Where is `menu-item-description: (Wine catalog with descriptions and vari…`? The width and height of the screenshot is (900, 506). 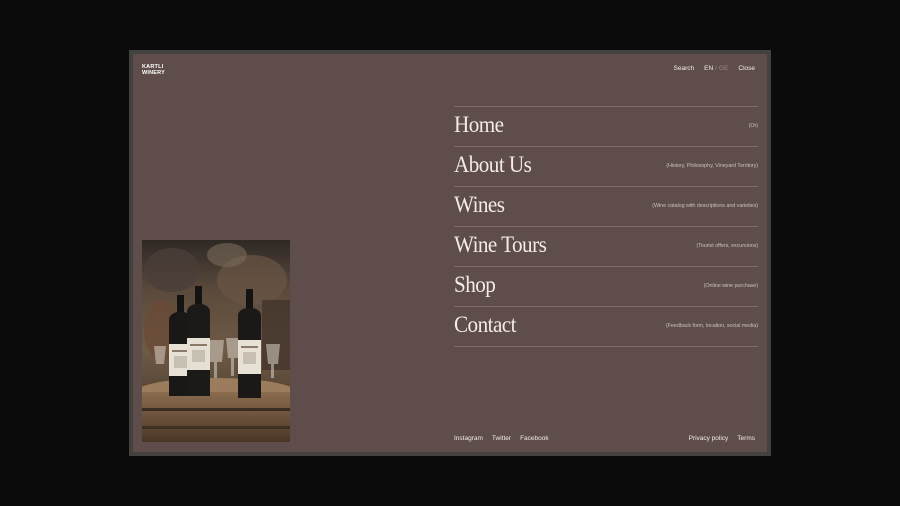
menu-item-description: (Wine catalog with descriptions and vari… is located at coordinates (705, 206).